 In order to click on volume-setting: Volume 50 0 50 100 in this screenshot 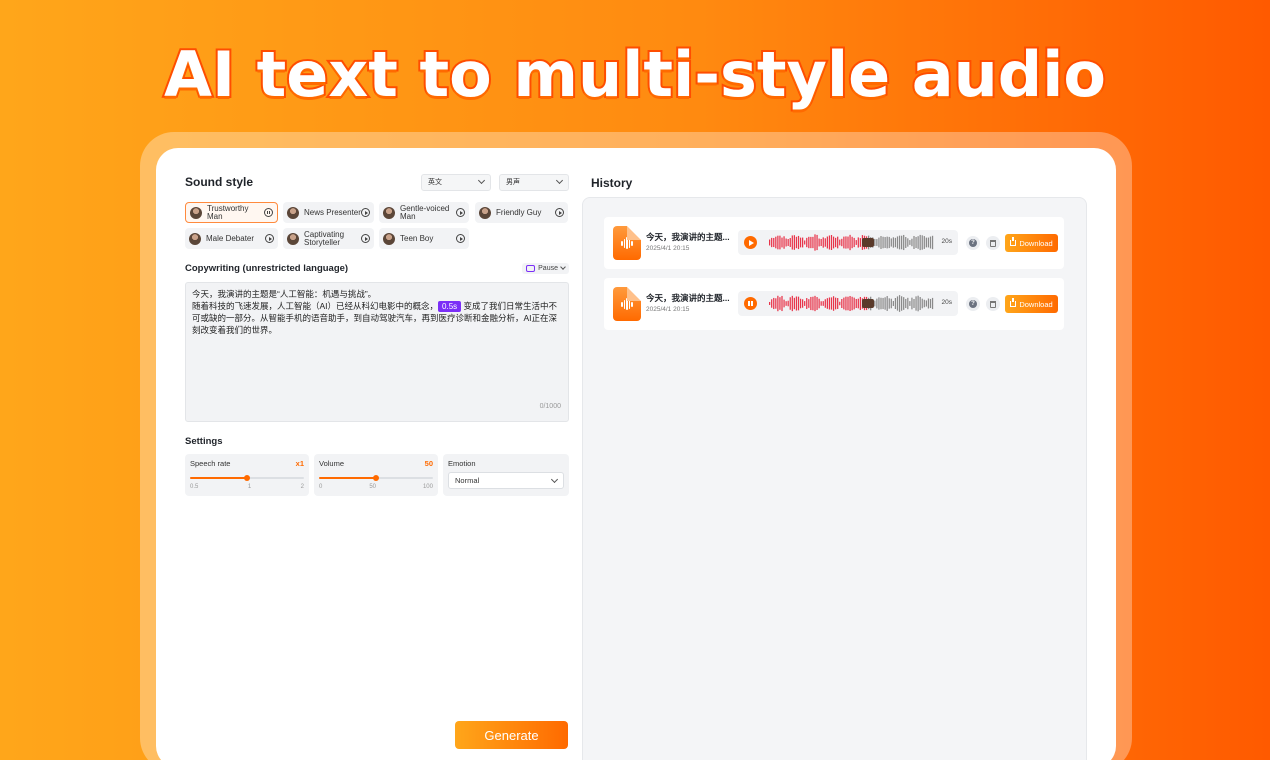, I will do `click(376, 475)`.